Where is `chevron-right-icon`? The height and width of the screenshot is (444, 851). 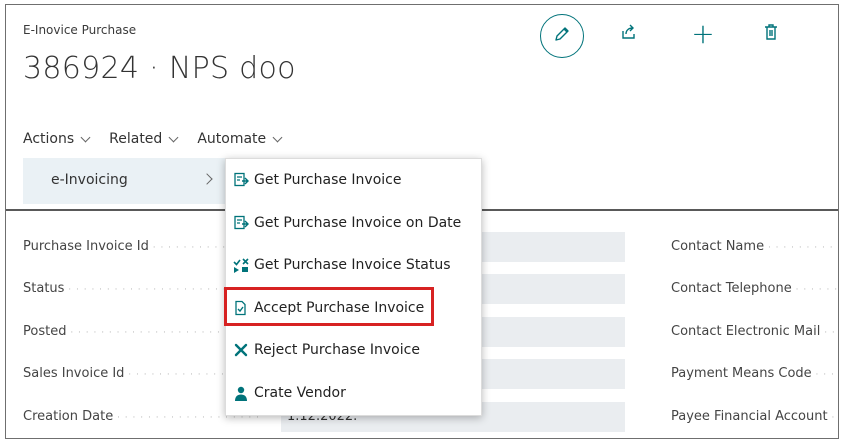 chevron-right-icon is located at coordinates (207, 179).